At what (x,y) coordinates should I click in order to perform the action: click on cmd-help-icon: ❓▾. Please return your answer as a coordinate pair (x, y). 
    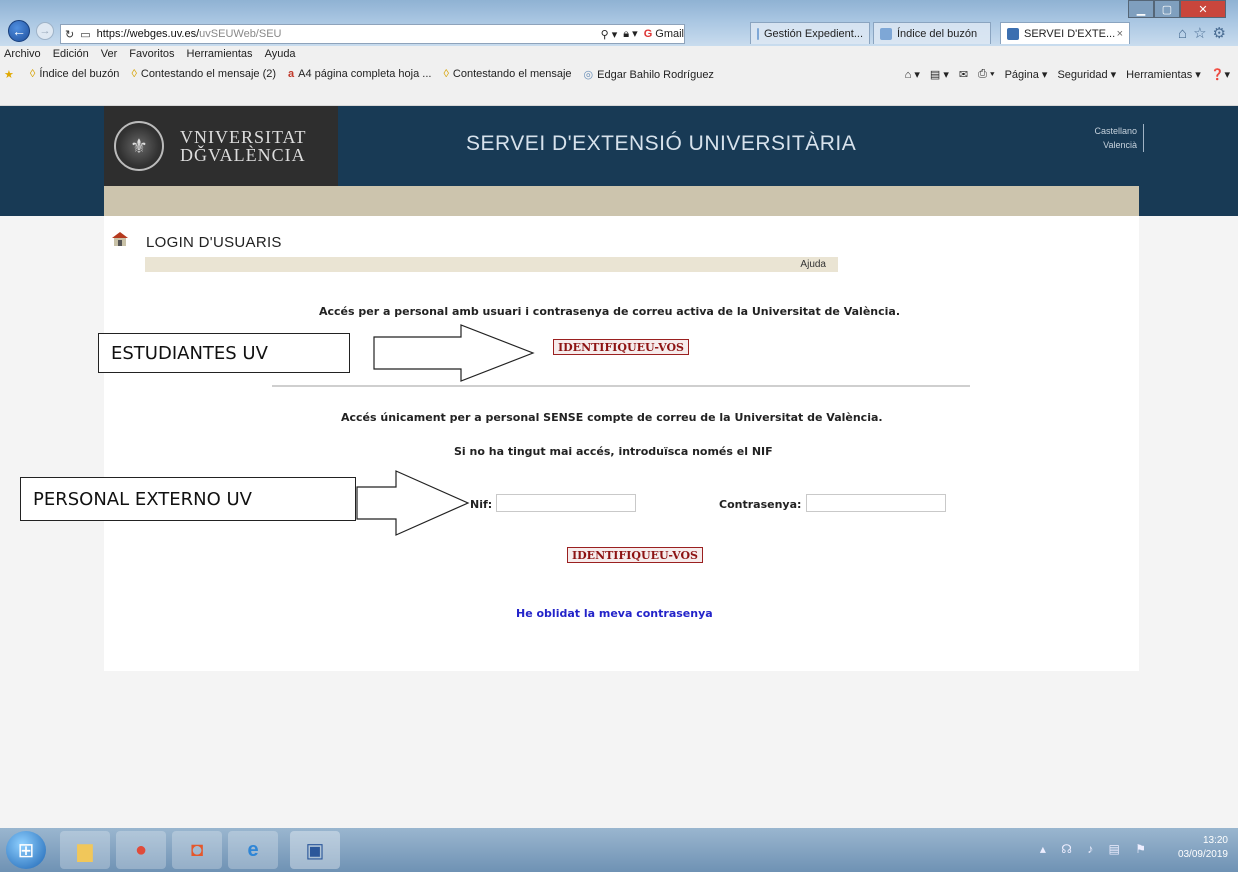
    Looking at the image, I should click on (1220, 74).